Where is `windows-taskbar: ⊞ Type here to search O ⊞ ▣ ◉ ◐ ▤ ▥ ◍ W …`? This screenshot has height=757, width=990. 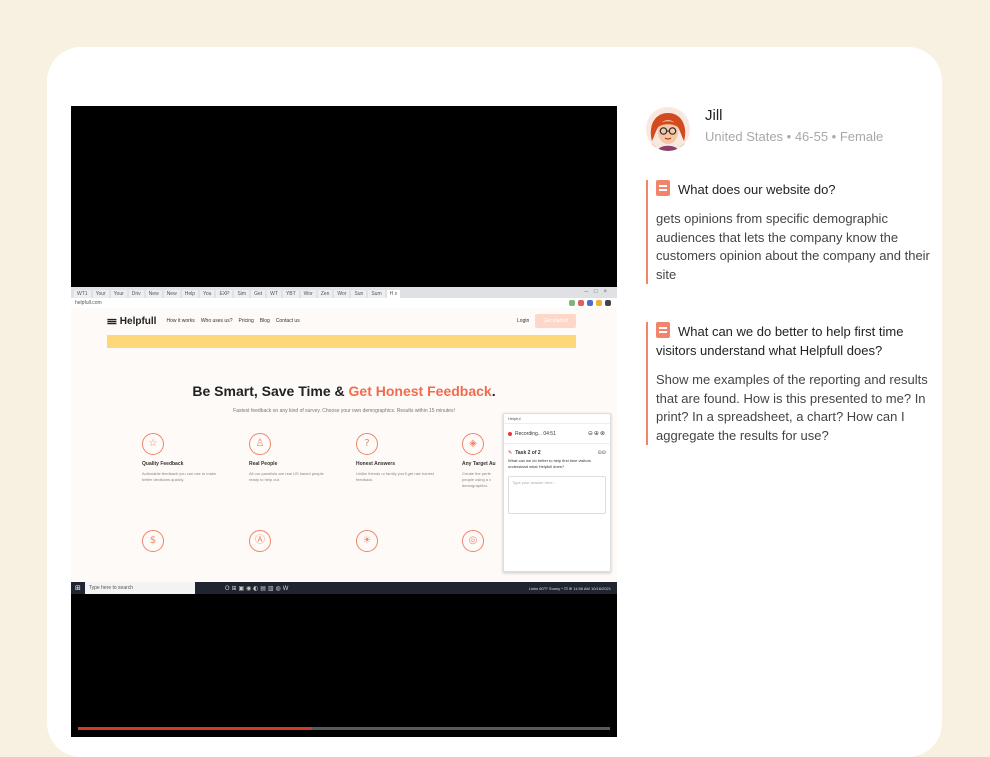 windows-taskbar: ⊞ Type here to search O ⊞ ▣ ◉ ◐ ▤ ▥ ◍ W … is located at coordinates (344, 588).